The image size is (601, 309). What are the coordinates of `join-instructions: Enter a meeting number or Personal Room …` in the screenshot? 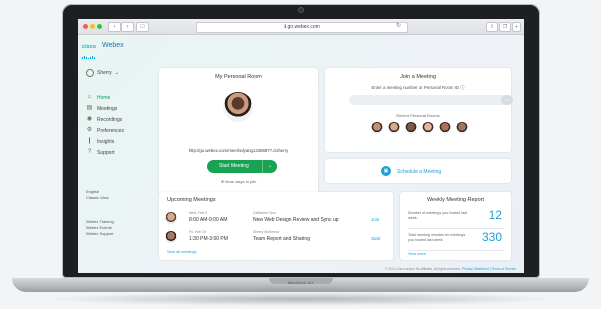 It's located at (418, 87).